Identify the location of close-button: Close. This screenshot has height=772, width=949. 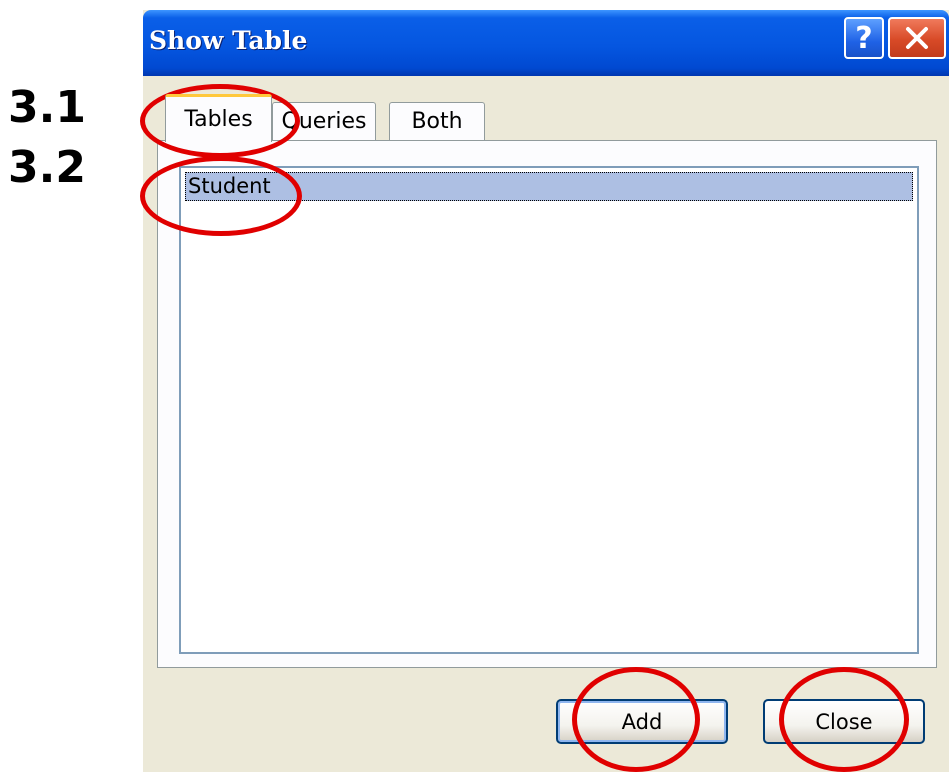
(844, 721).